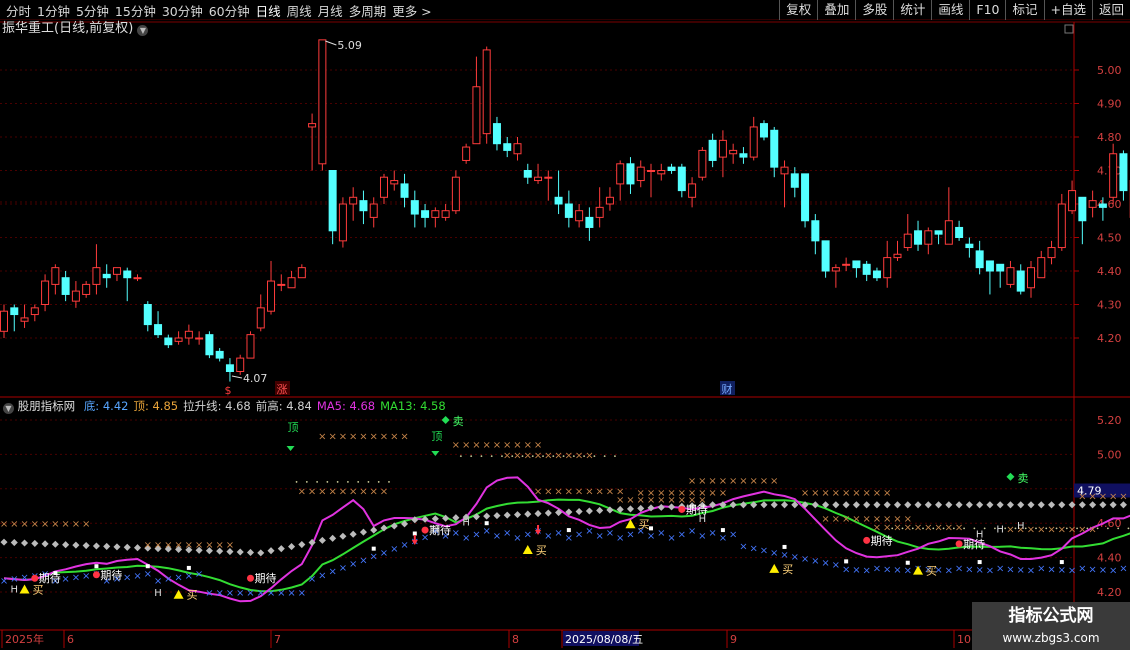  Describe the element at coordinates (987, 10) in the screenshot. I see `action-button: F10` at that location.